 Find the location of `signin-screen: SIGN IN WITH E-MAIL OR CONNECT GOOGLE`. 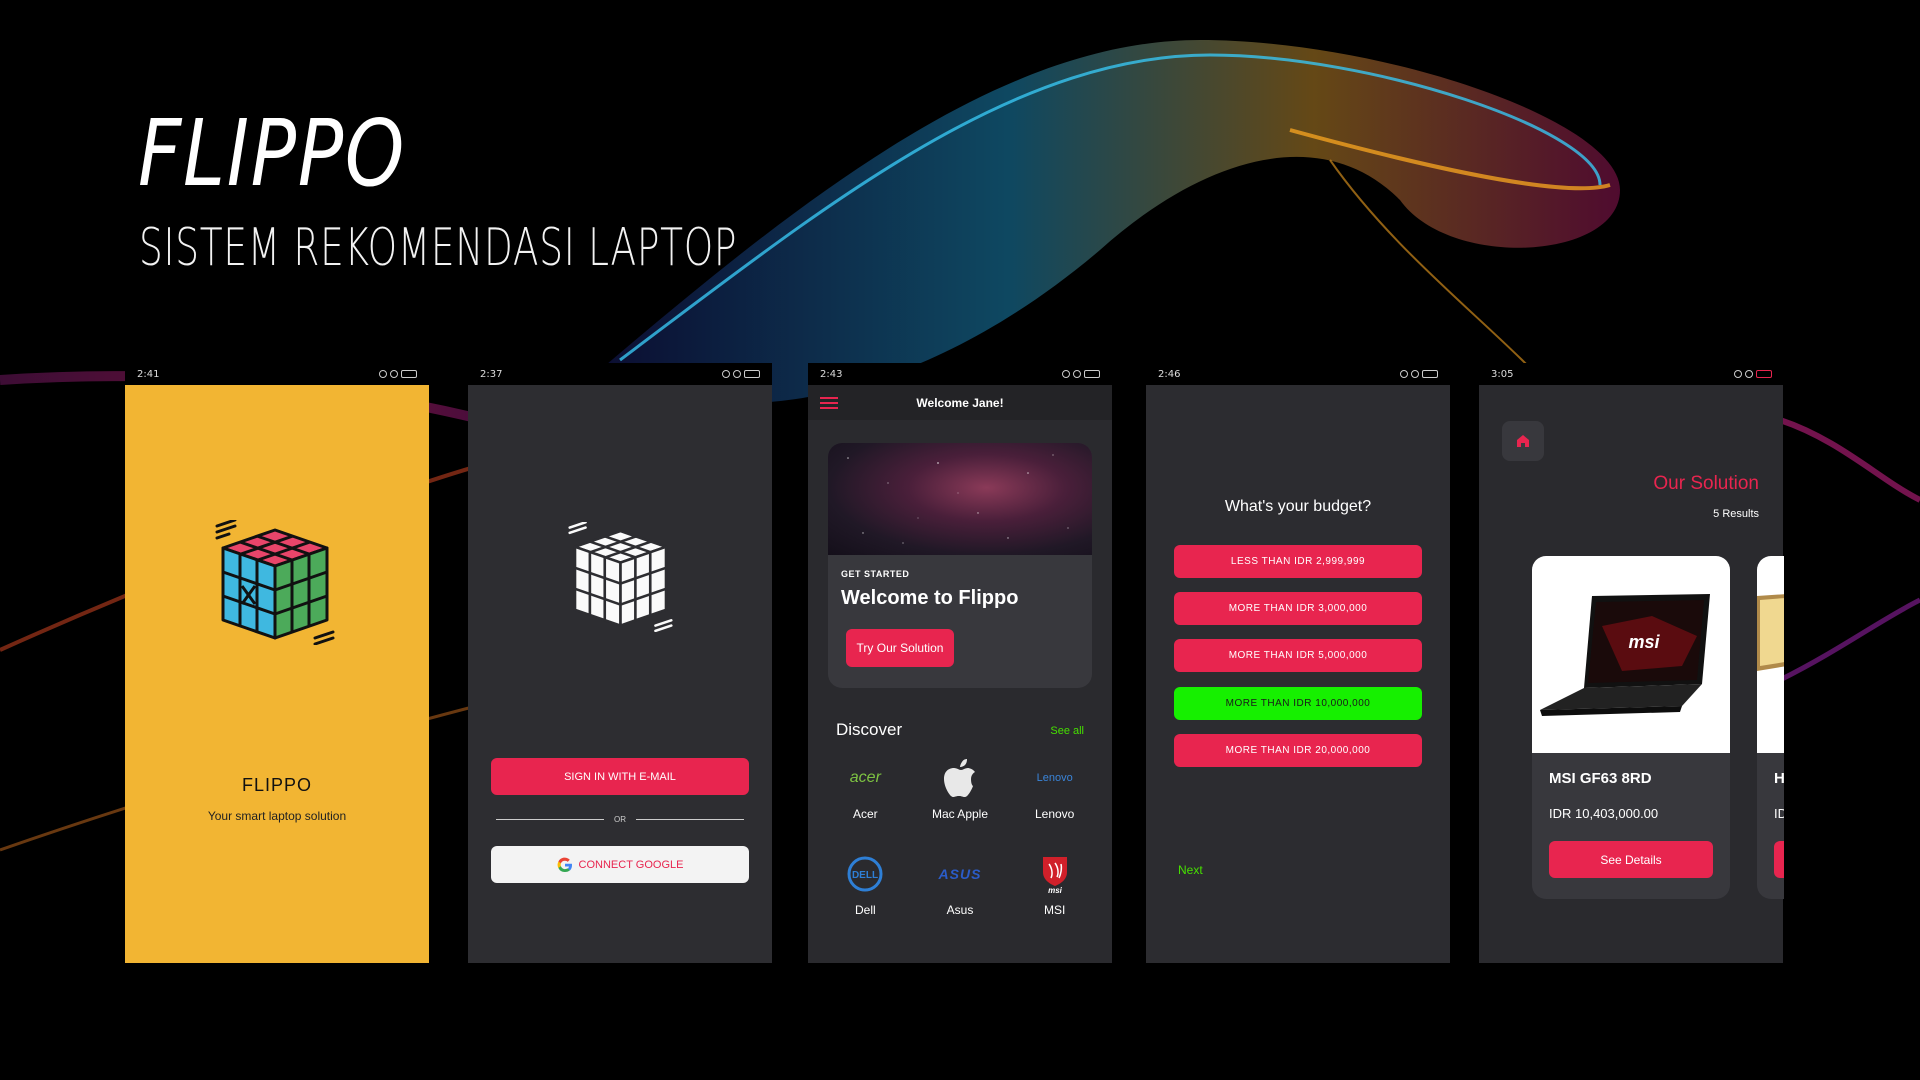

signin-screen: SIGN IN WITH E-MAIL OR CONNECT GOOGLE is located at coordinates (620, 674).